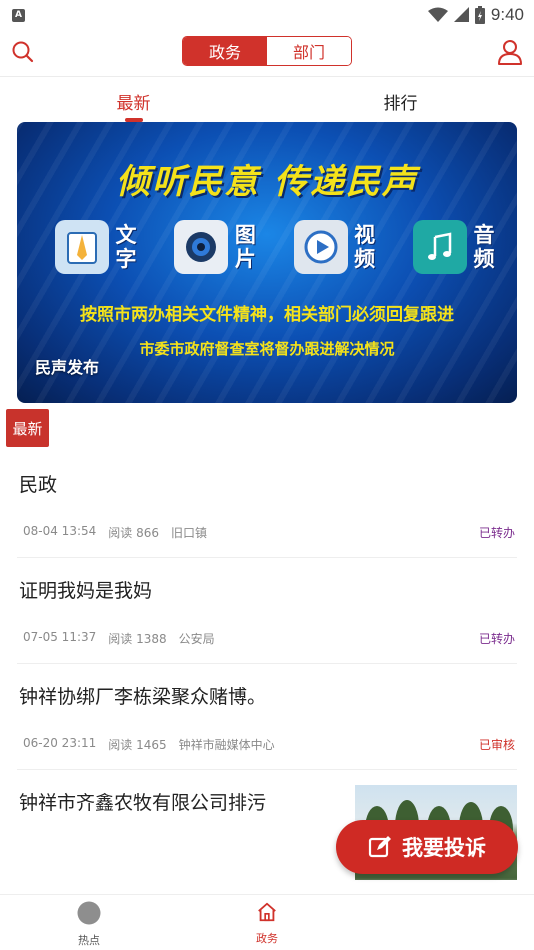  I want to click on bottom-nav: 热点 政务, so click(267, 922).